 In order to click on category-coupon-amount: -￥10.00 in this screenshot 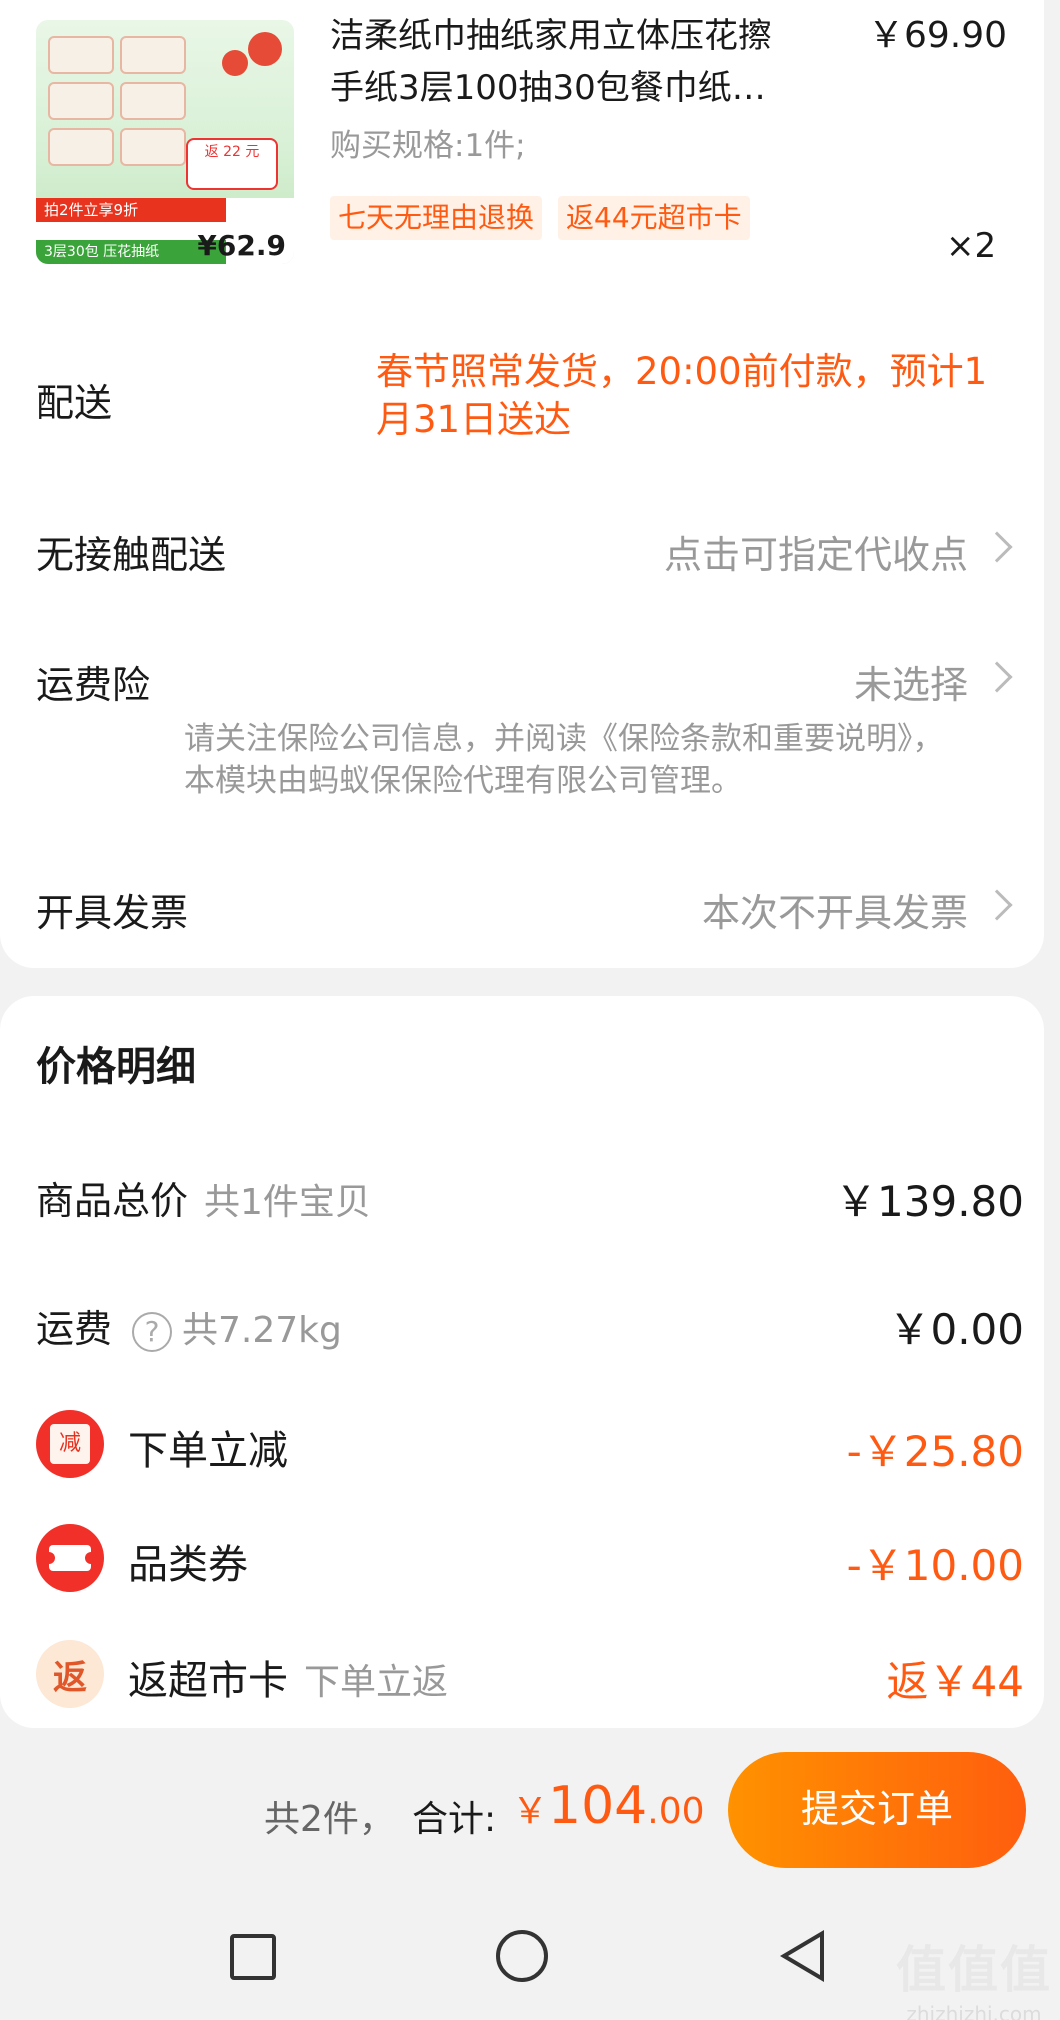, I will do `click(935, 1565)`.